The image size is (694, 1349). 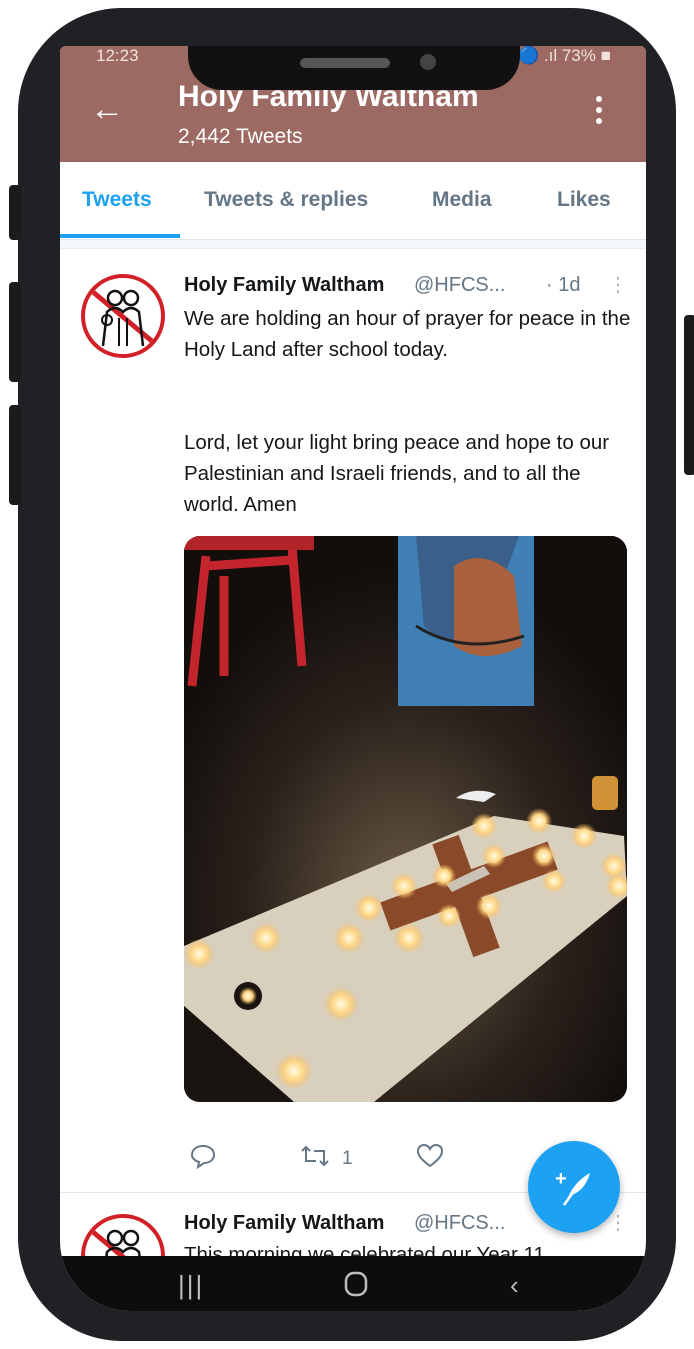 I want to click on retweet-button: 1, so click(x=326, y=1159).